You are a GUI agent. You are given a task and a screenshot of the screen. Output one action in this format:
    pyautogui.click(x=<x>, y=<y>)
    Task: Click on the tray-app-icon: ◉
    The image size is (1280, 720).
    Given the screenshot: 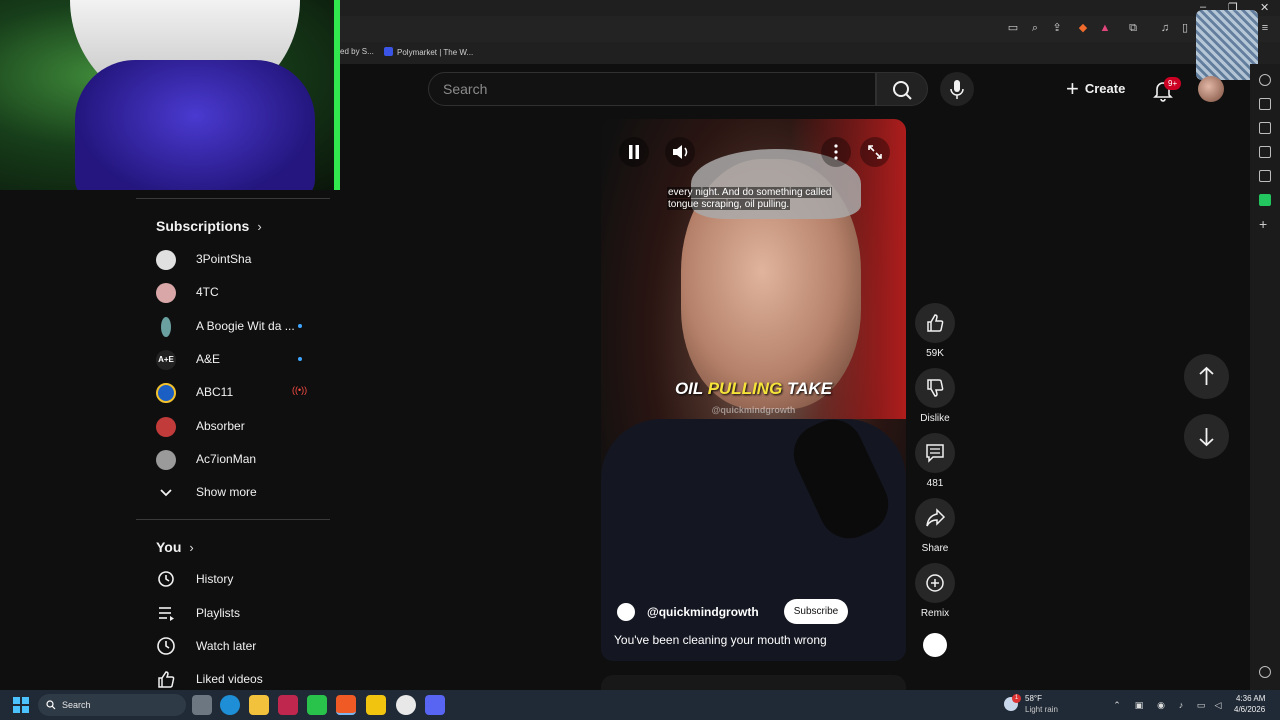 What is the action you would take?
    pyautogui.click(x=1161, y=705)
    